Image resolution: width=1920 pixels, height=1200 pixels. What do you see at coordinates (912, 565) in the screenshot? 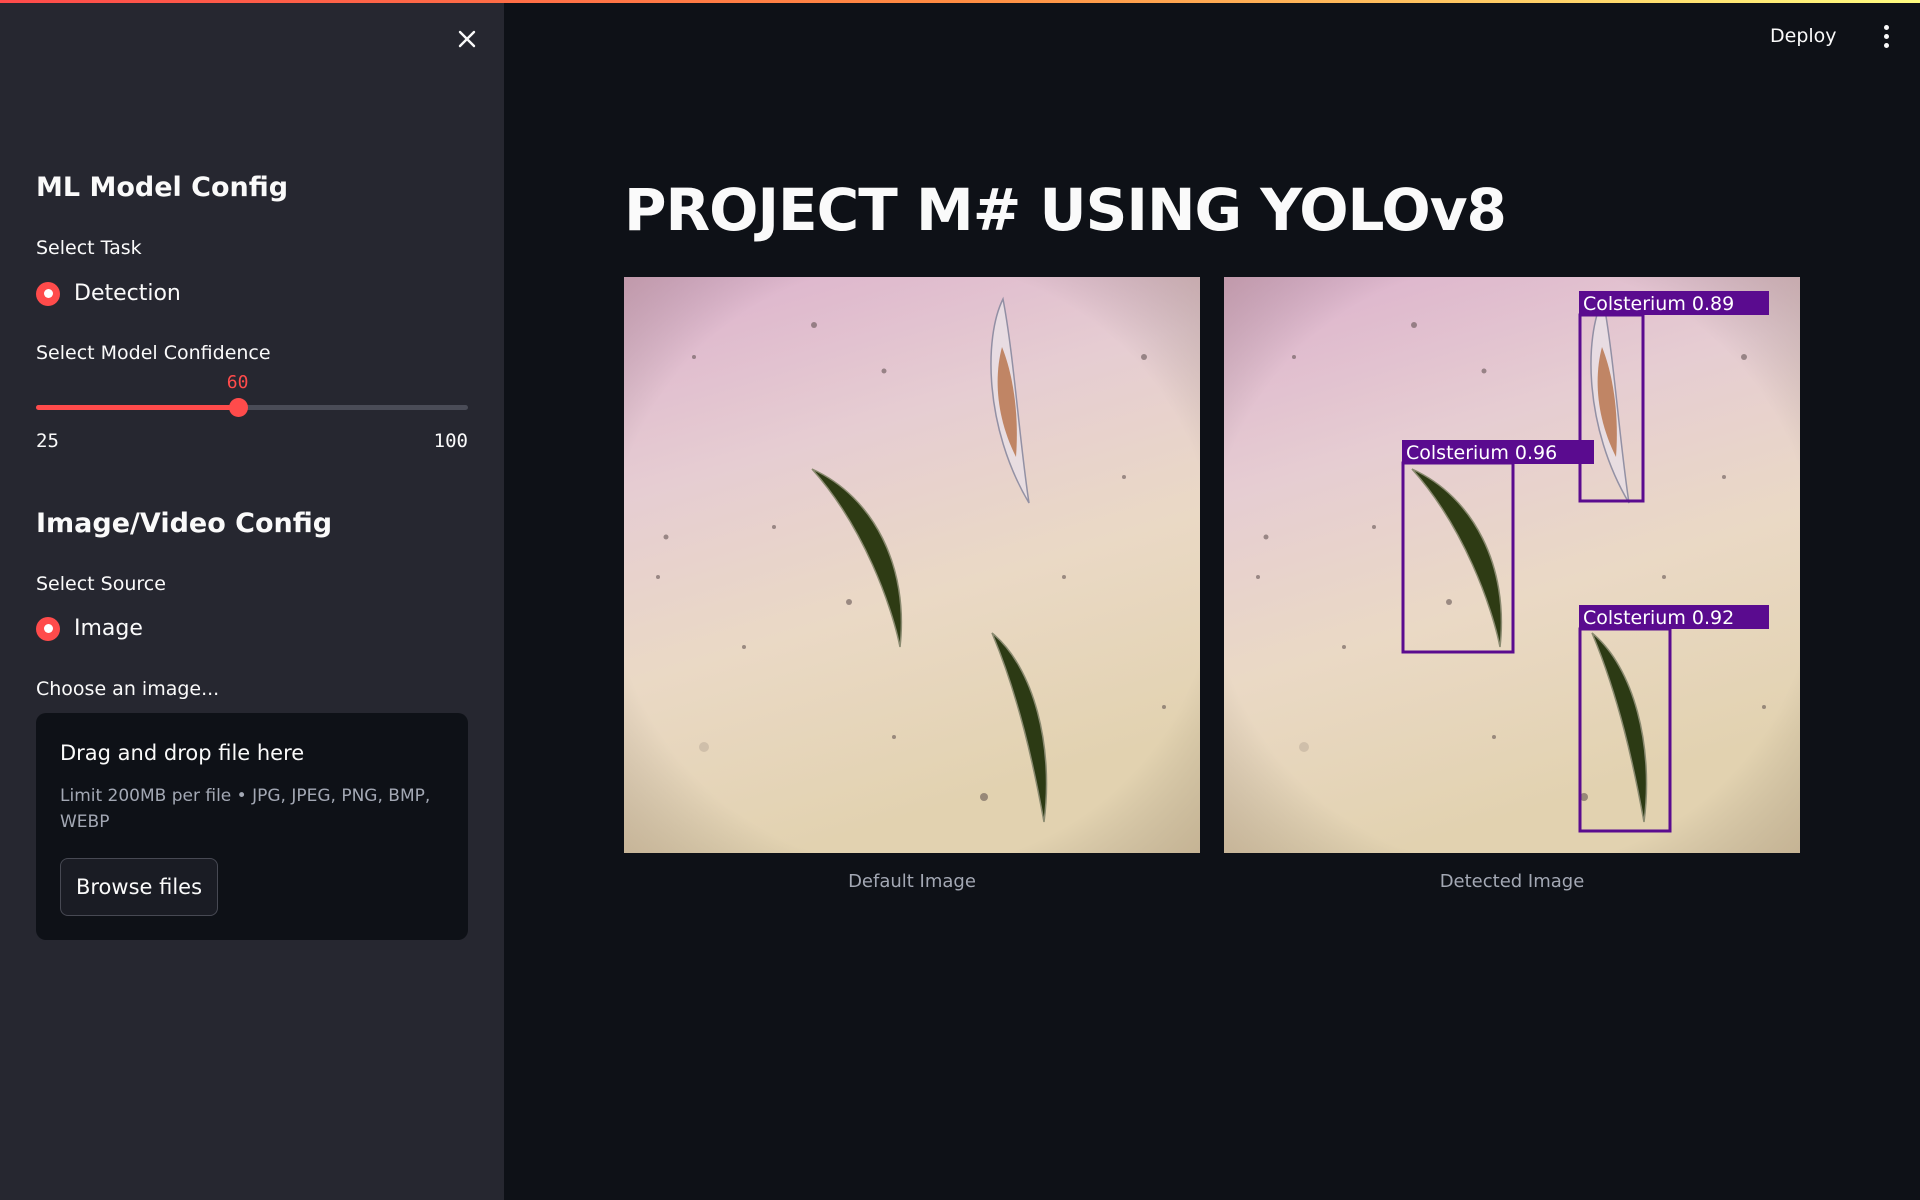
I see `default-image` at bounding box center [912, 565].